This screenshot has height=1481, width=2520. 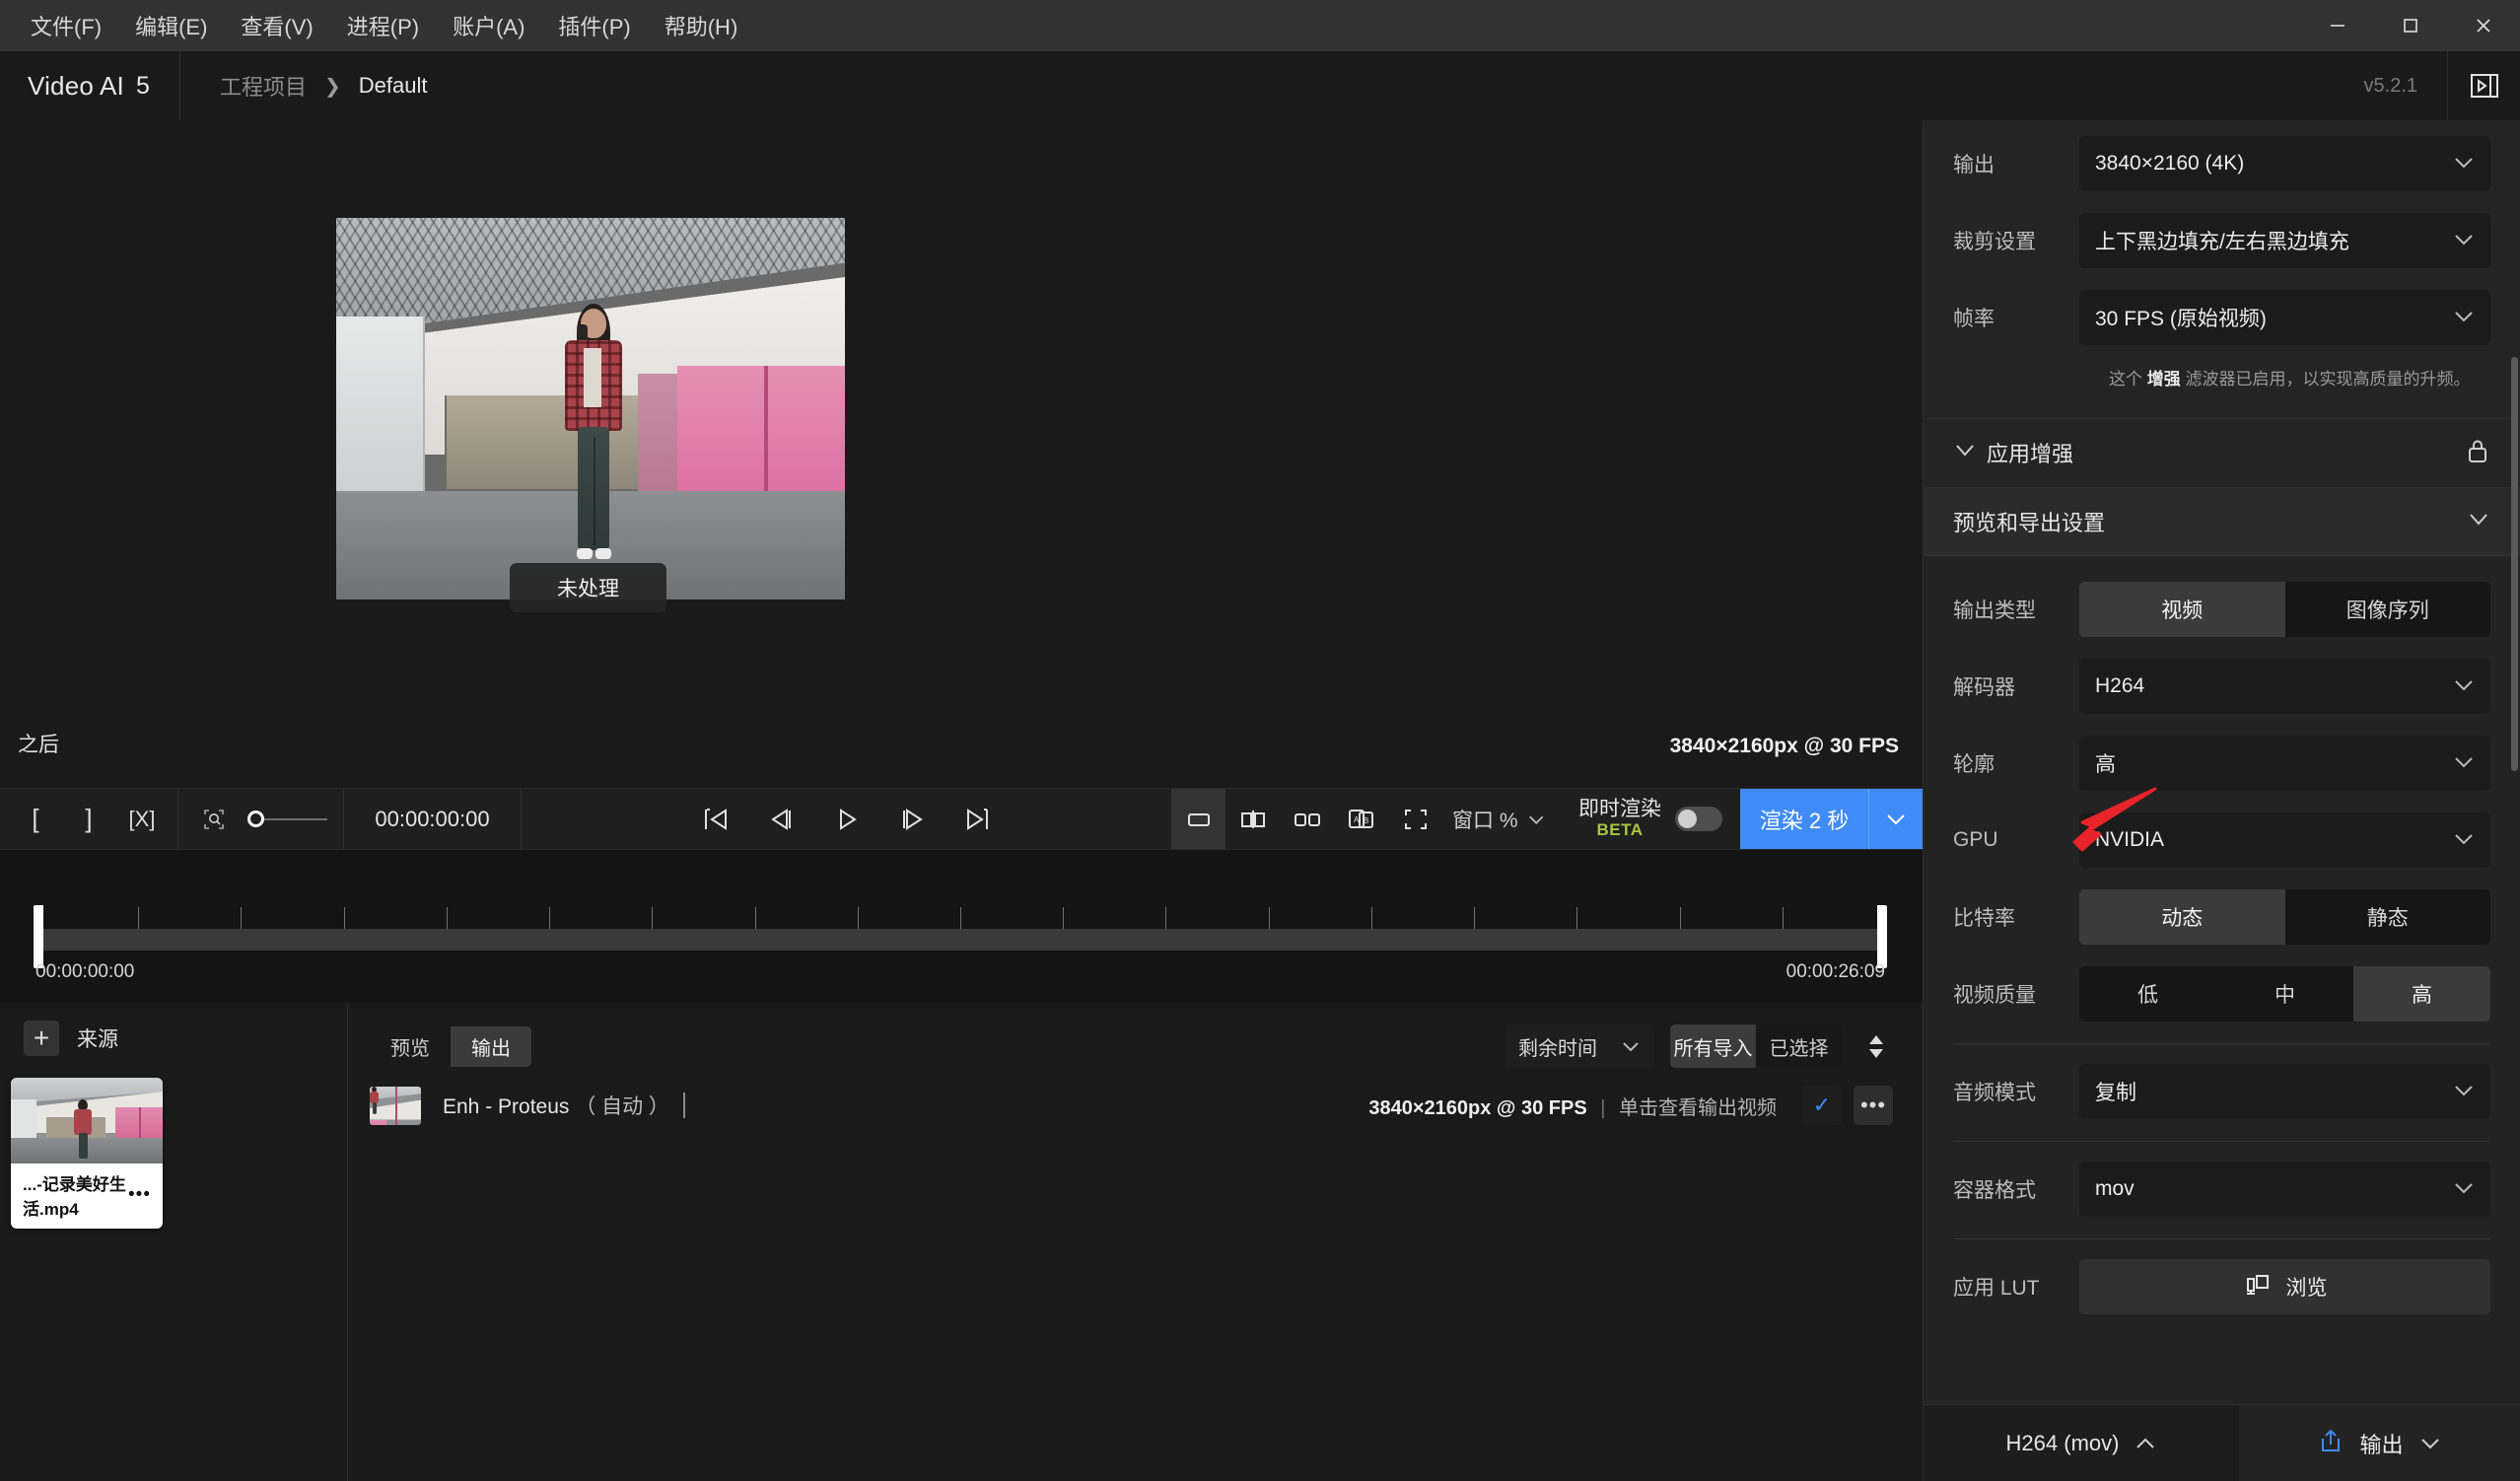 What do you see at coordinates (142, 819) in the screenshot?
I see `clear-marks-icon: [X]` at bounding box center [142, 819].